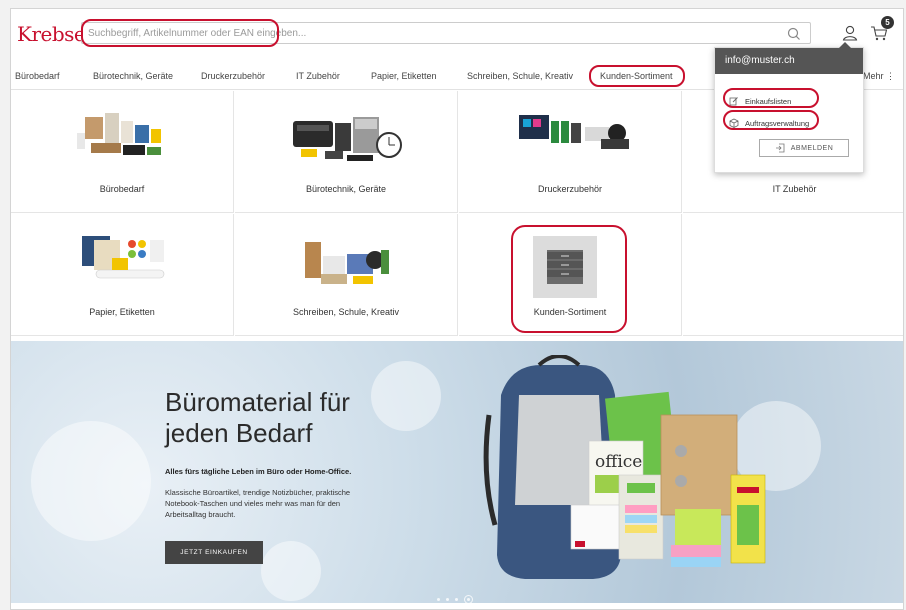  I want to click on nav-item-it-zubehoer: IT Zubehör, so click(318, 76).